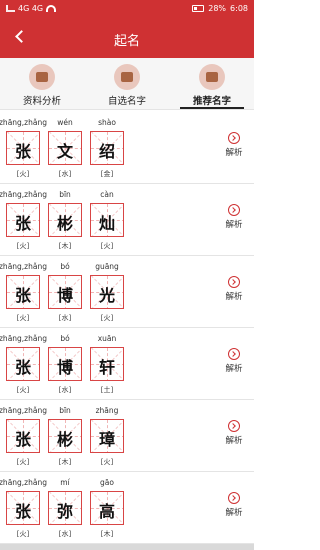 The width and height of the screenshot is (320, 550). Describe the element at coordinates (10, 8) in the screenshot. I see `signal-icon` at that location.